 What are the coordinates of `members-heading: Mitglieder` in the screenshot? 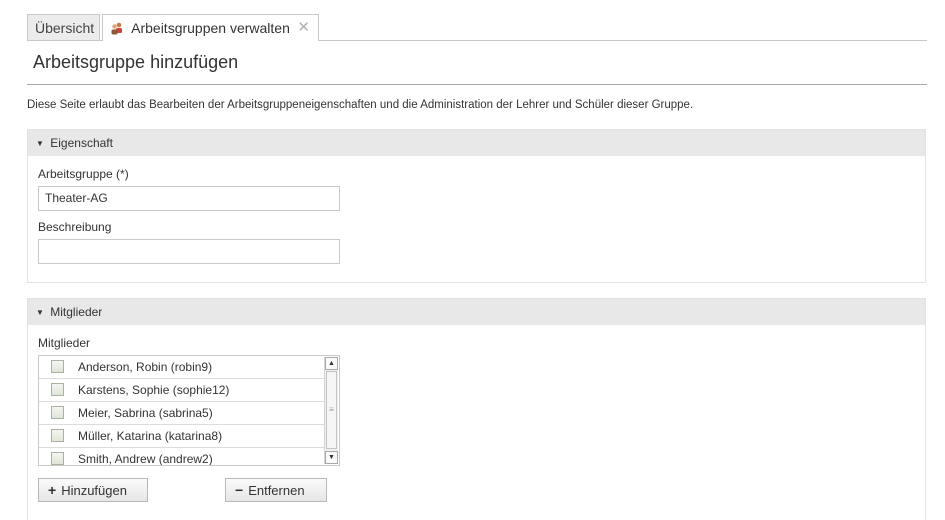 It's located at (76, 312).